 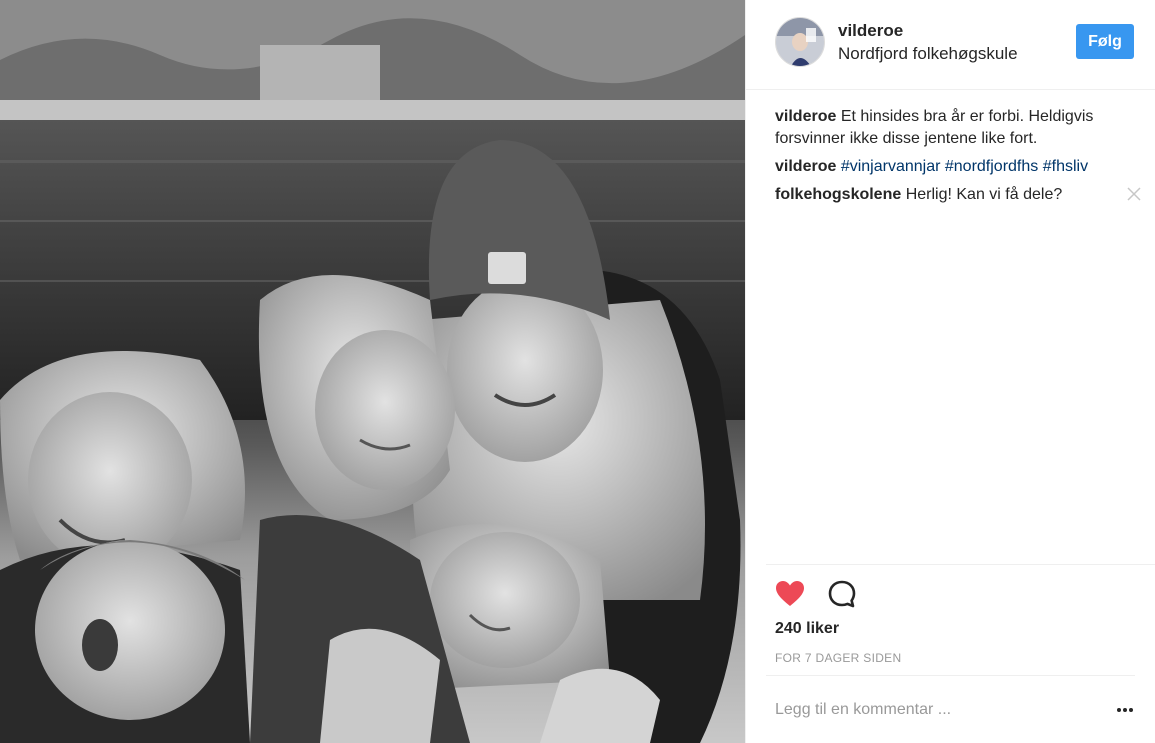 What do you see at coordinates (984, 194) in the screenshot?
I see `comment-text: Herlig! Kan vi få dele?` at bounding box center [984, 194].